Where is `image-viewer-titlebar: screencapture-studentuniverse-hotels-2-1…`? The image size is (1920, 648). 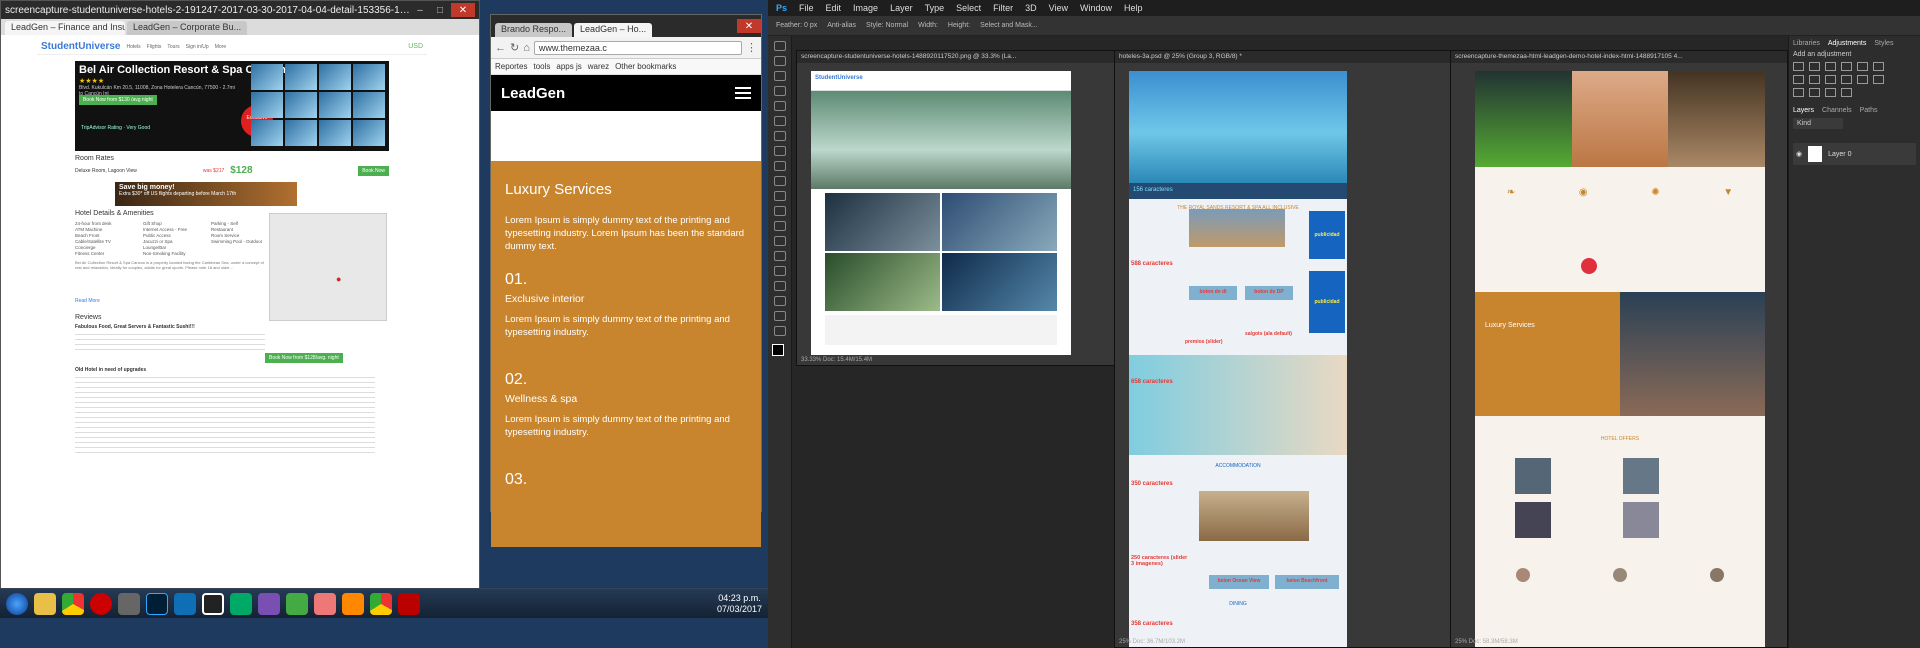
image-viewer-titlebar: screencapture-studentuniverse-hotels-2-1… is located at coordinates (240, 10).